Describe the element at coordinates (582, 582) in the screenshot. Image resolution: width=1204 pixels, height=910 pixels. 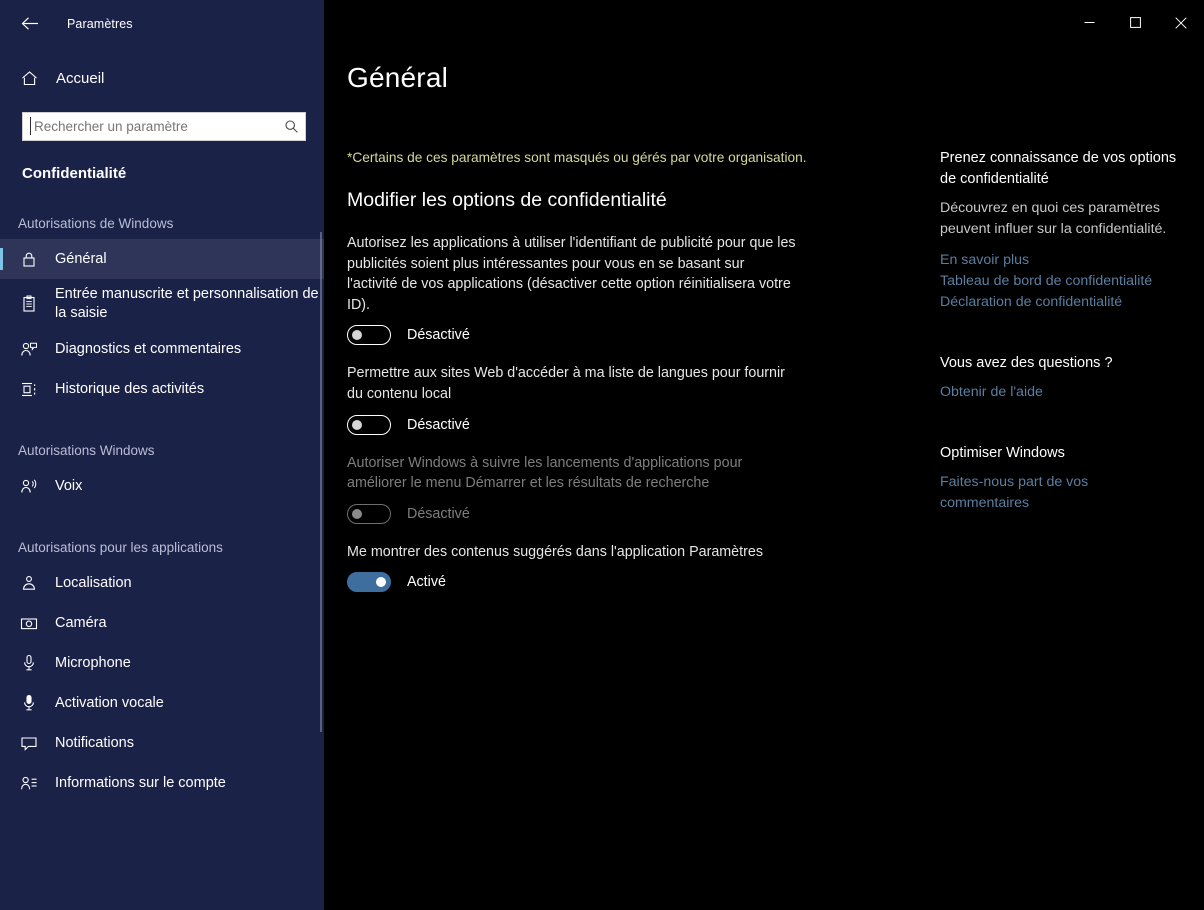
I see `toggle-row: Activé` at that location.